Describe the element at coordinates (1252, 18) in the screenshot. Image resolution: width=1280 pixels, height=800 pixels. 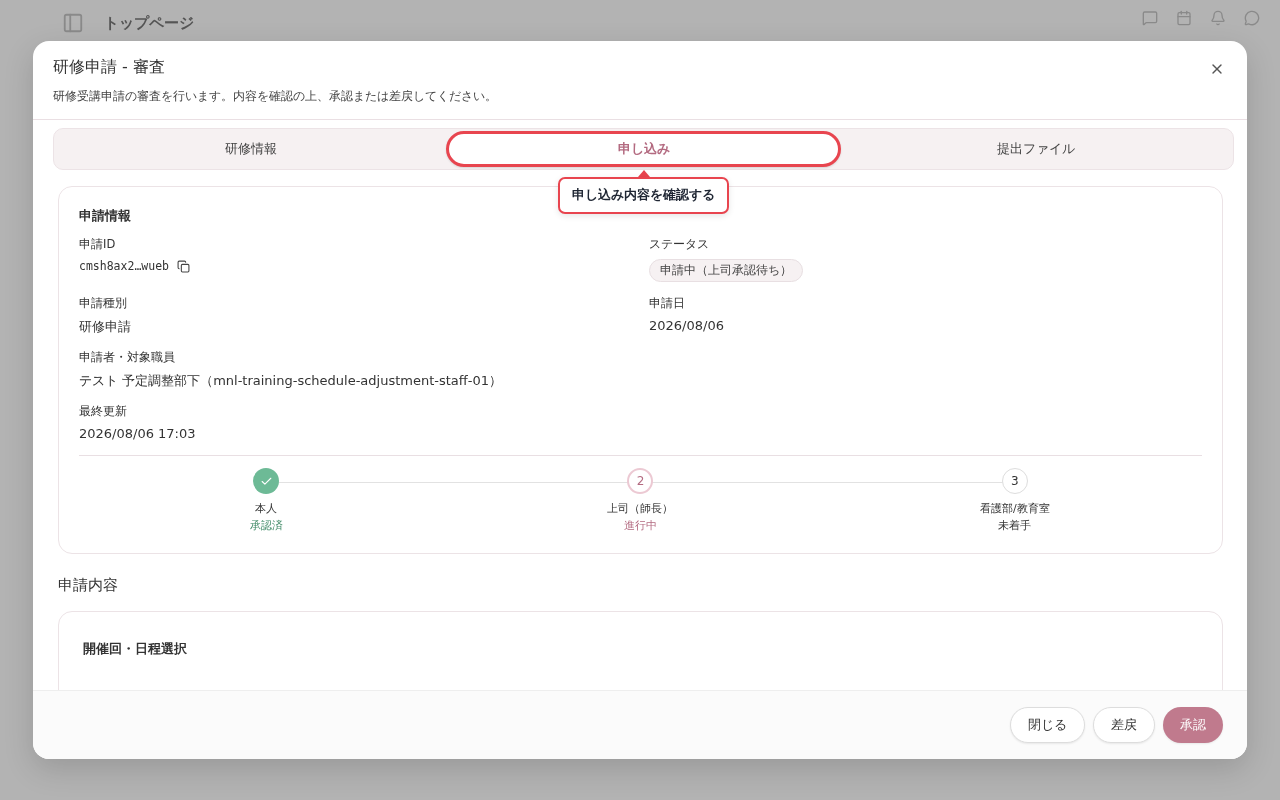
I see `message-icon` at that location.